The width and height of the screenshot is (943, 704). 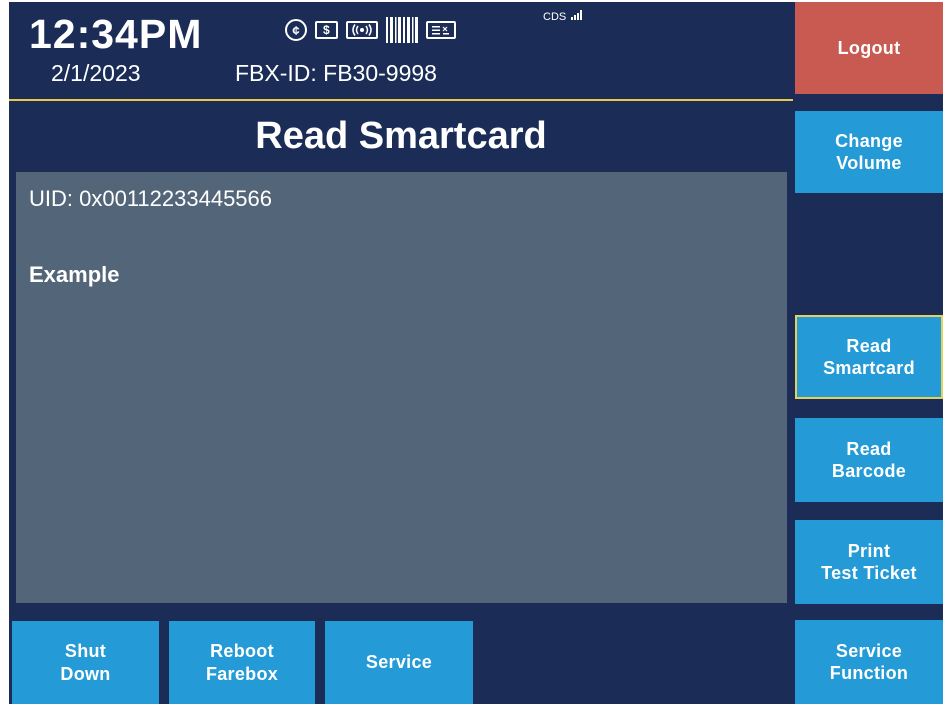 I want to click on reboot-farebox-button: Reboot Farebox, so click(x=242, y=662).